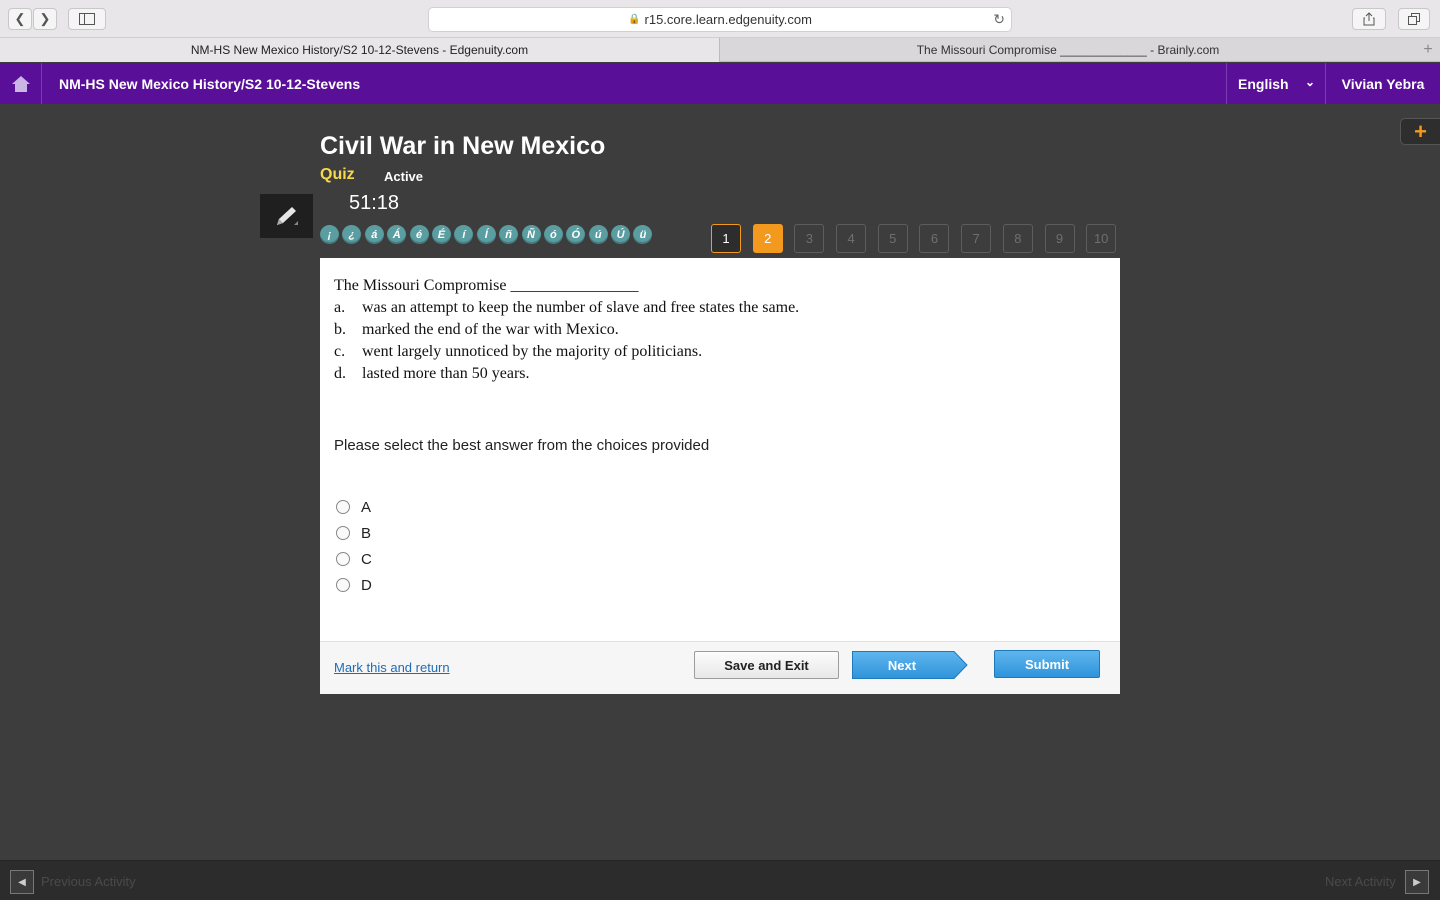 Image resolution: width=1440 pixels, height=900 pixels. I want to click on question-navigator: 1 2 3 4 5 6 7 8 9 10, so click(919, 238).